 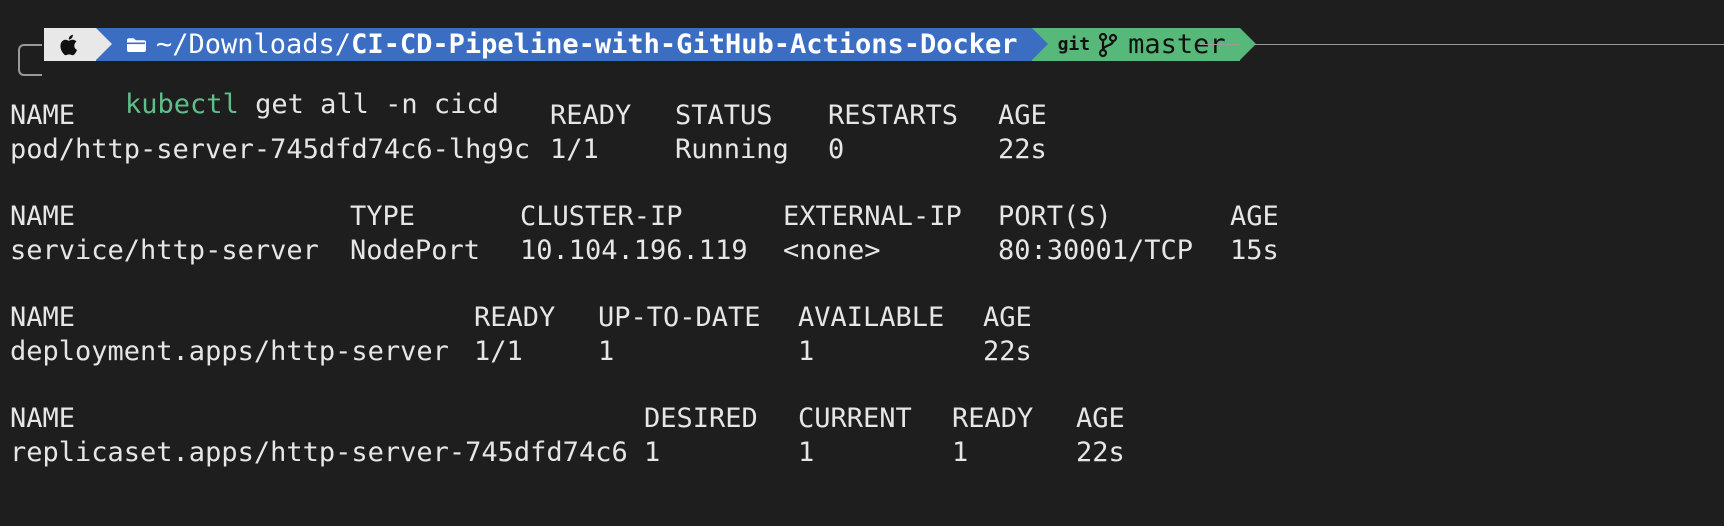 I want to click on header-cell: EXTERNAL-IP, so click(x=872, y=216).